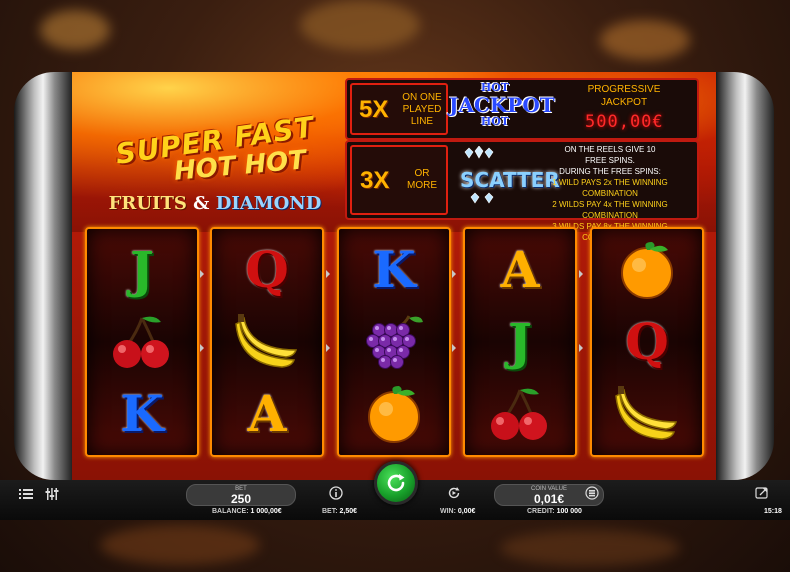  What do you see at coordinates (745, 276) in the screenshot?
I see `cabinet-right-frame` at bounding box center [745, 276].